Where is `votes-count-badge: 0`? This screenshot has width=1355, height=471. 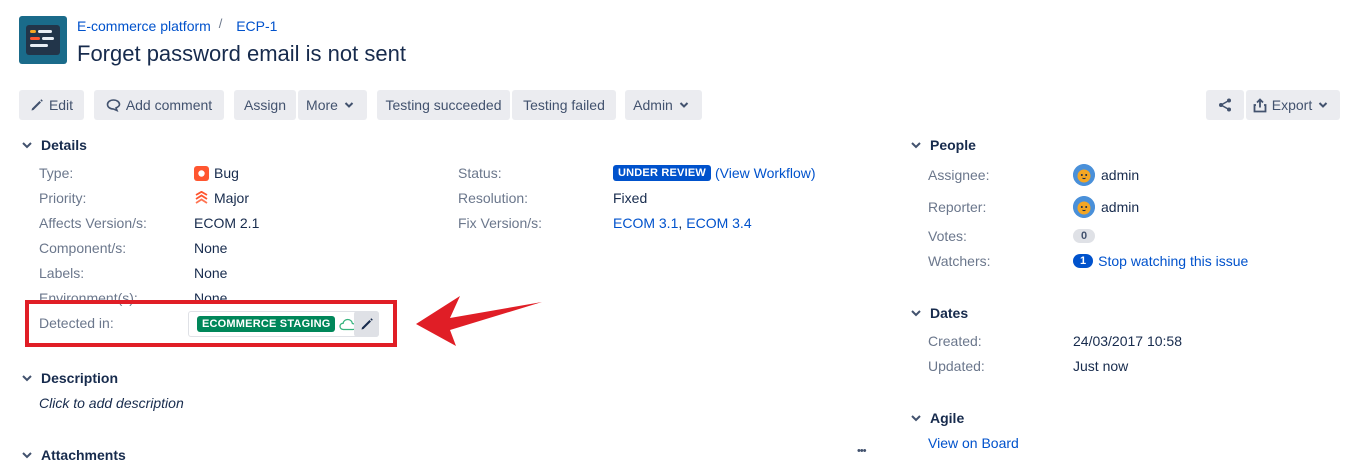 votes-count-badge: 0 is located at coordinates (1084, 236).